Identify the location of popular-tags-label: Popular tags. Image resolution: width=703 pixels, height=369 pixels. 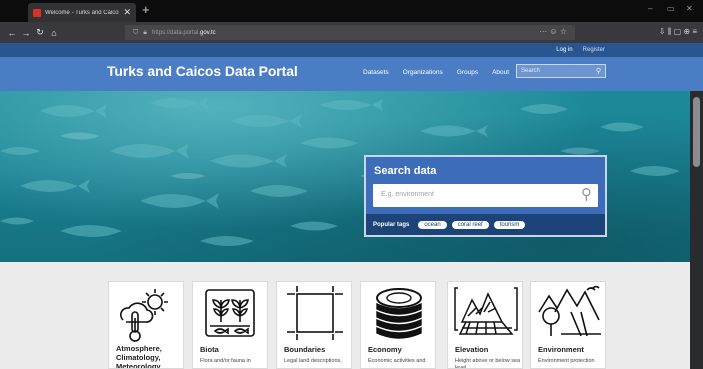
(391, 224).